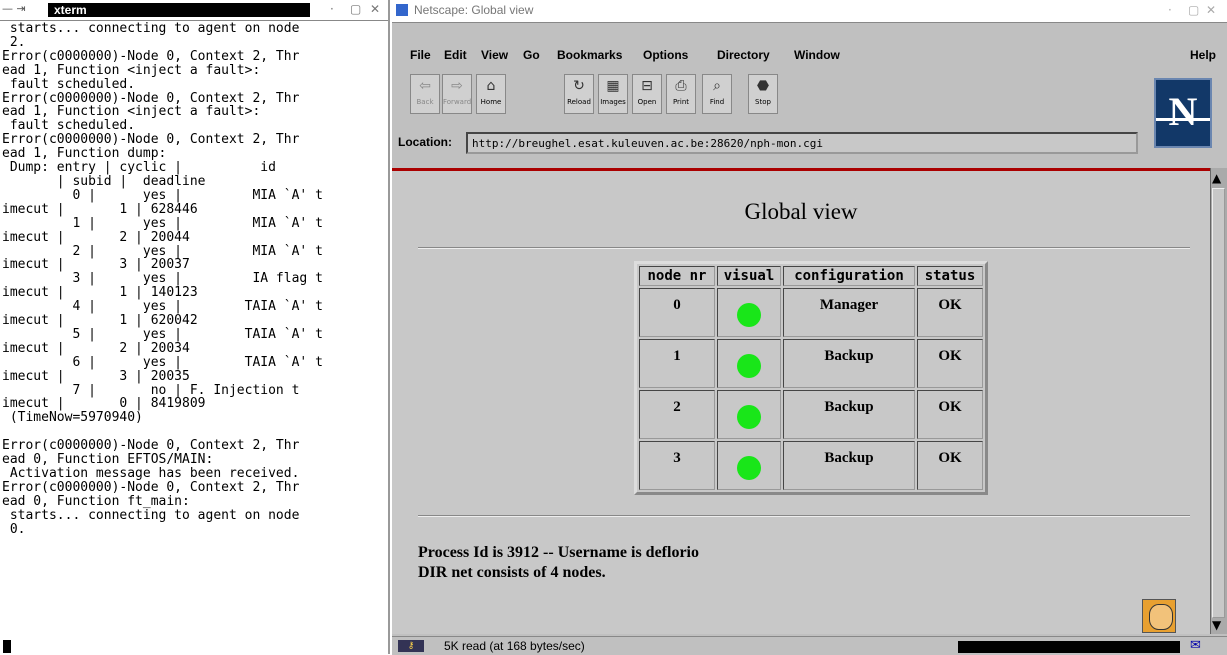 The height and width of the screenshot is (655, 1227). I want to click on terminal-line: (TimeNow=5970940), so click(72, 418).